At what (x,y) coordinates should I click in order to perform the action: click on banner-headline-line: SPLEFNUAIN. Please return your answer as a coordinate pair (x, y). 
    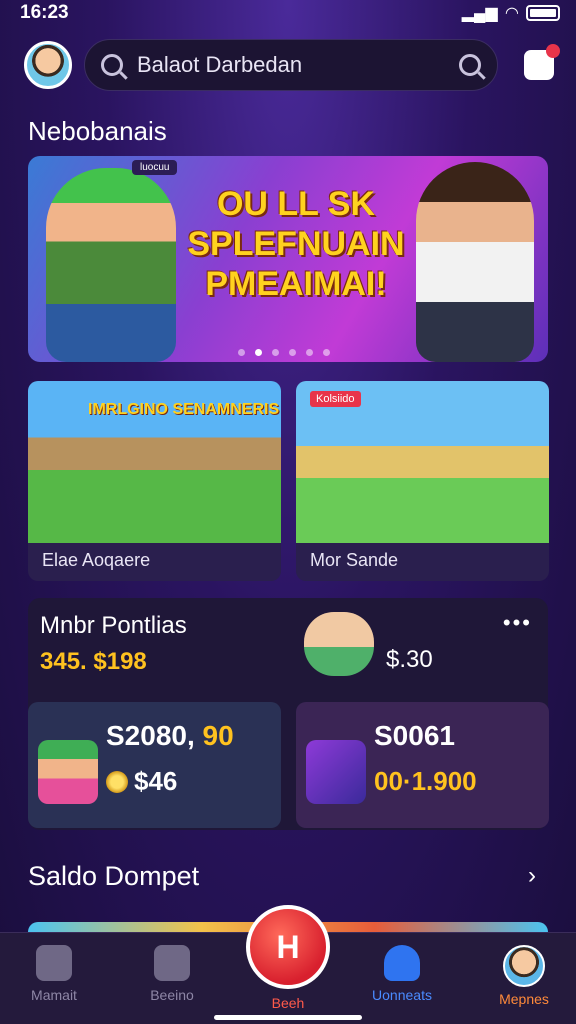
    Looking at the image, I should click on (296, 244).